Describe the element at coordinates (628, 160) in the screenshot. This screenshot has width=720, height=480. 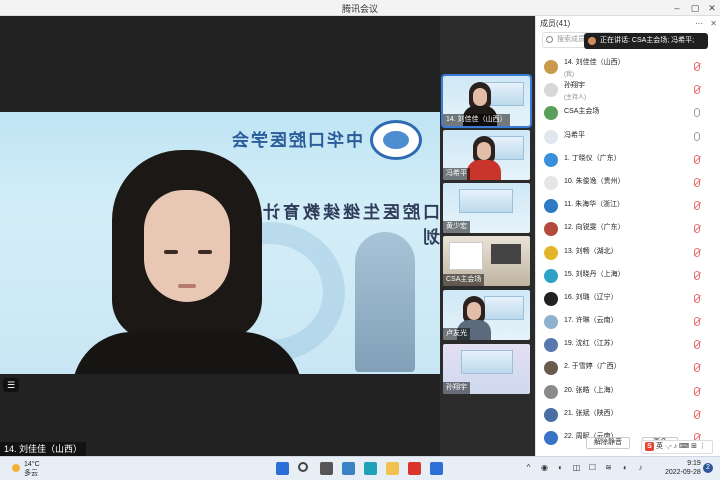
I see `participant-row: 1. 丁晓仪（广东）` at that location.